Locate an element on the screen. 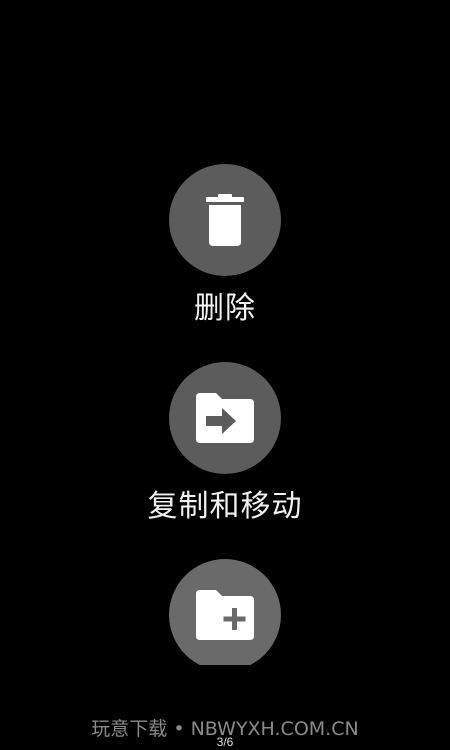 The height and width of the screenshot is (750, 450). folder-add-icon is located at coordinates (225, 615).